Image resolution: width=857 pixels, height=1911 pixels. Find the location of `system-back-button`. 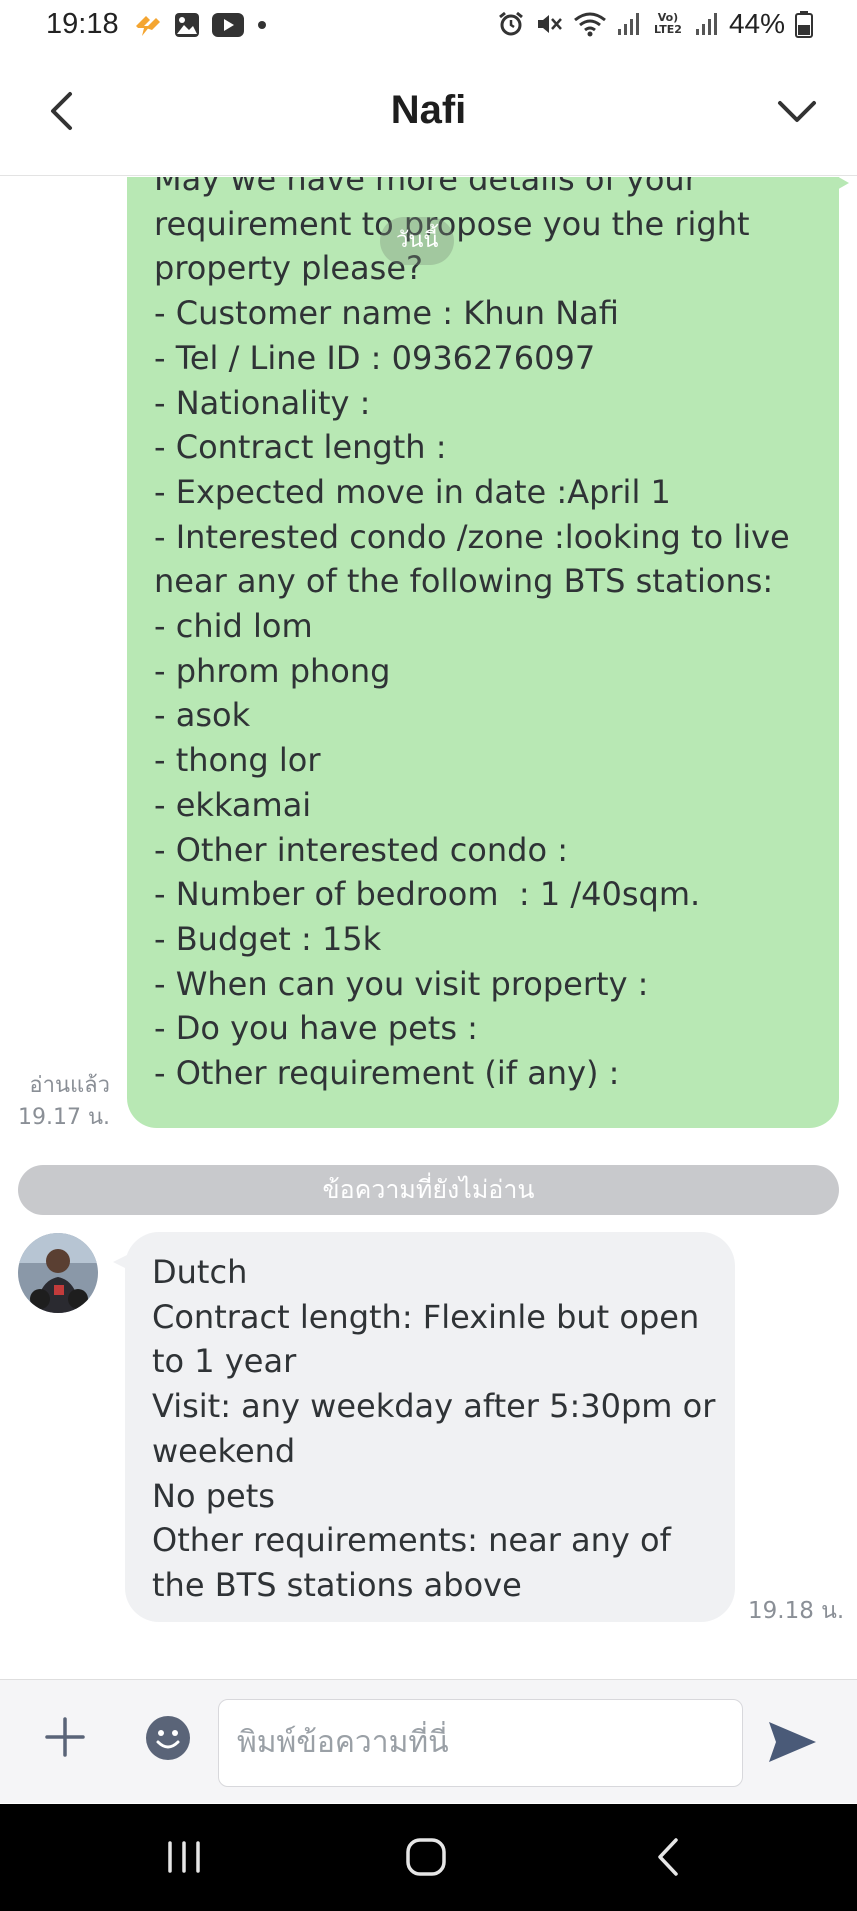

system-back-button is located at coordinates (668, 1857).